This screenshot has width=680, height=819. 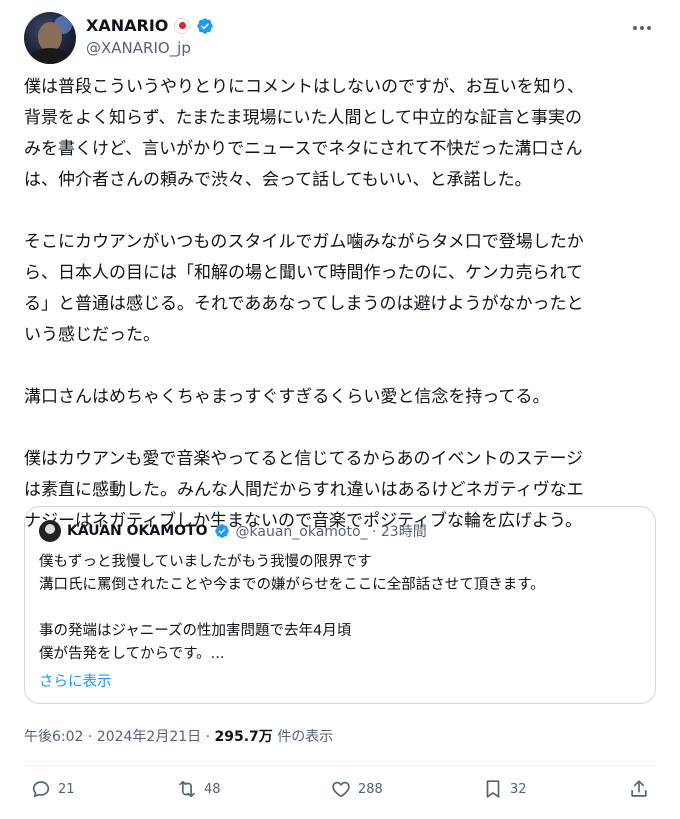 I want to click on quoted-name: KAUAN OKAMOTO, so click(x=137, y=531).